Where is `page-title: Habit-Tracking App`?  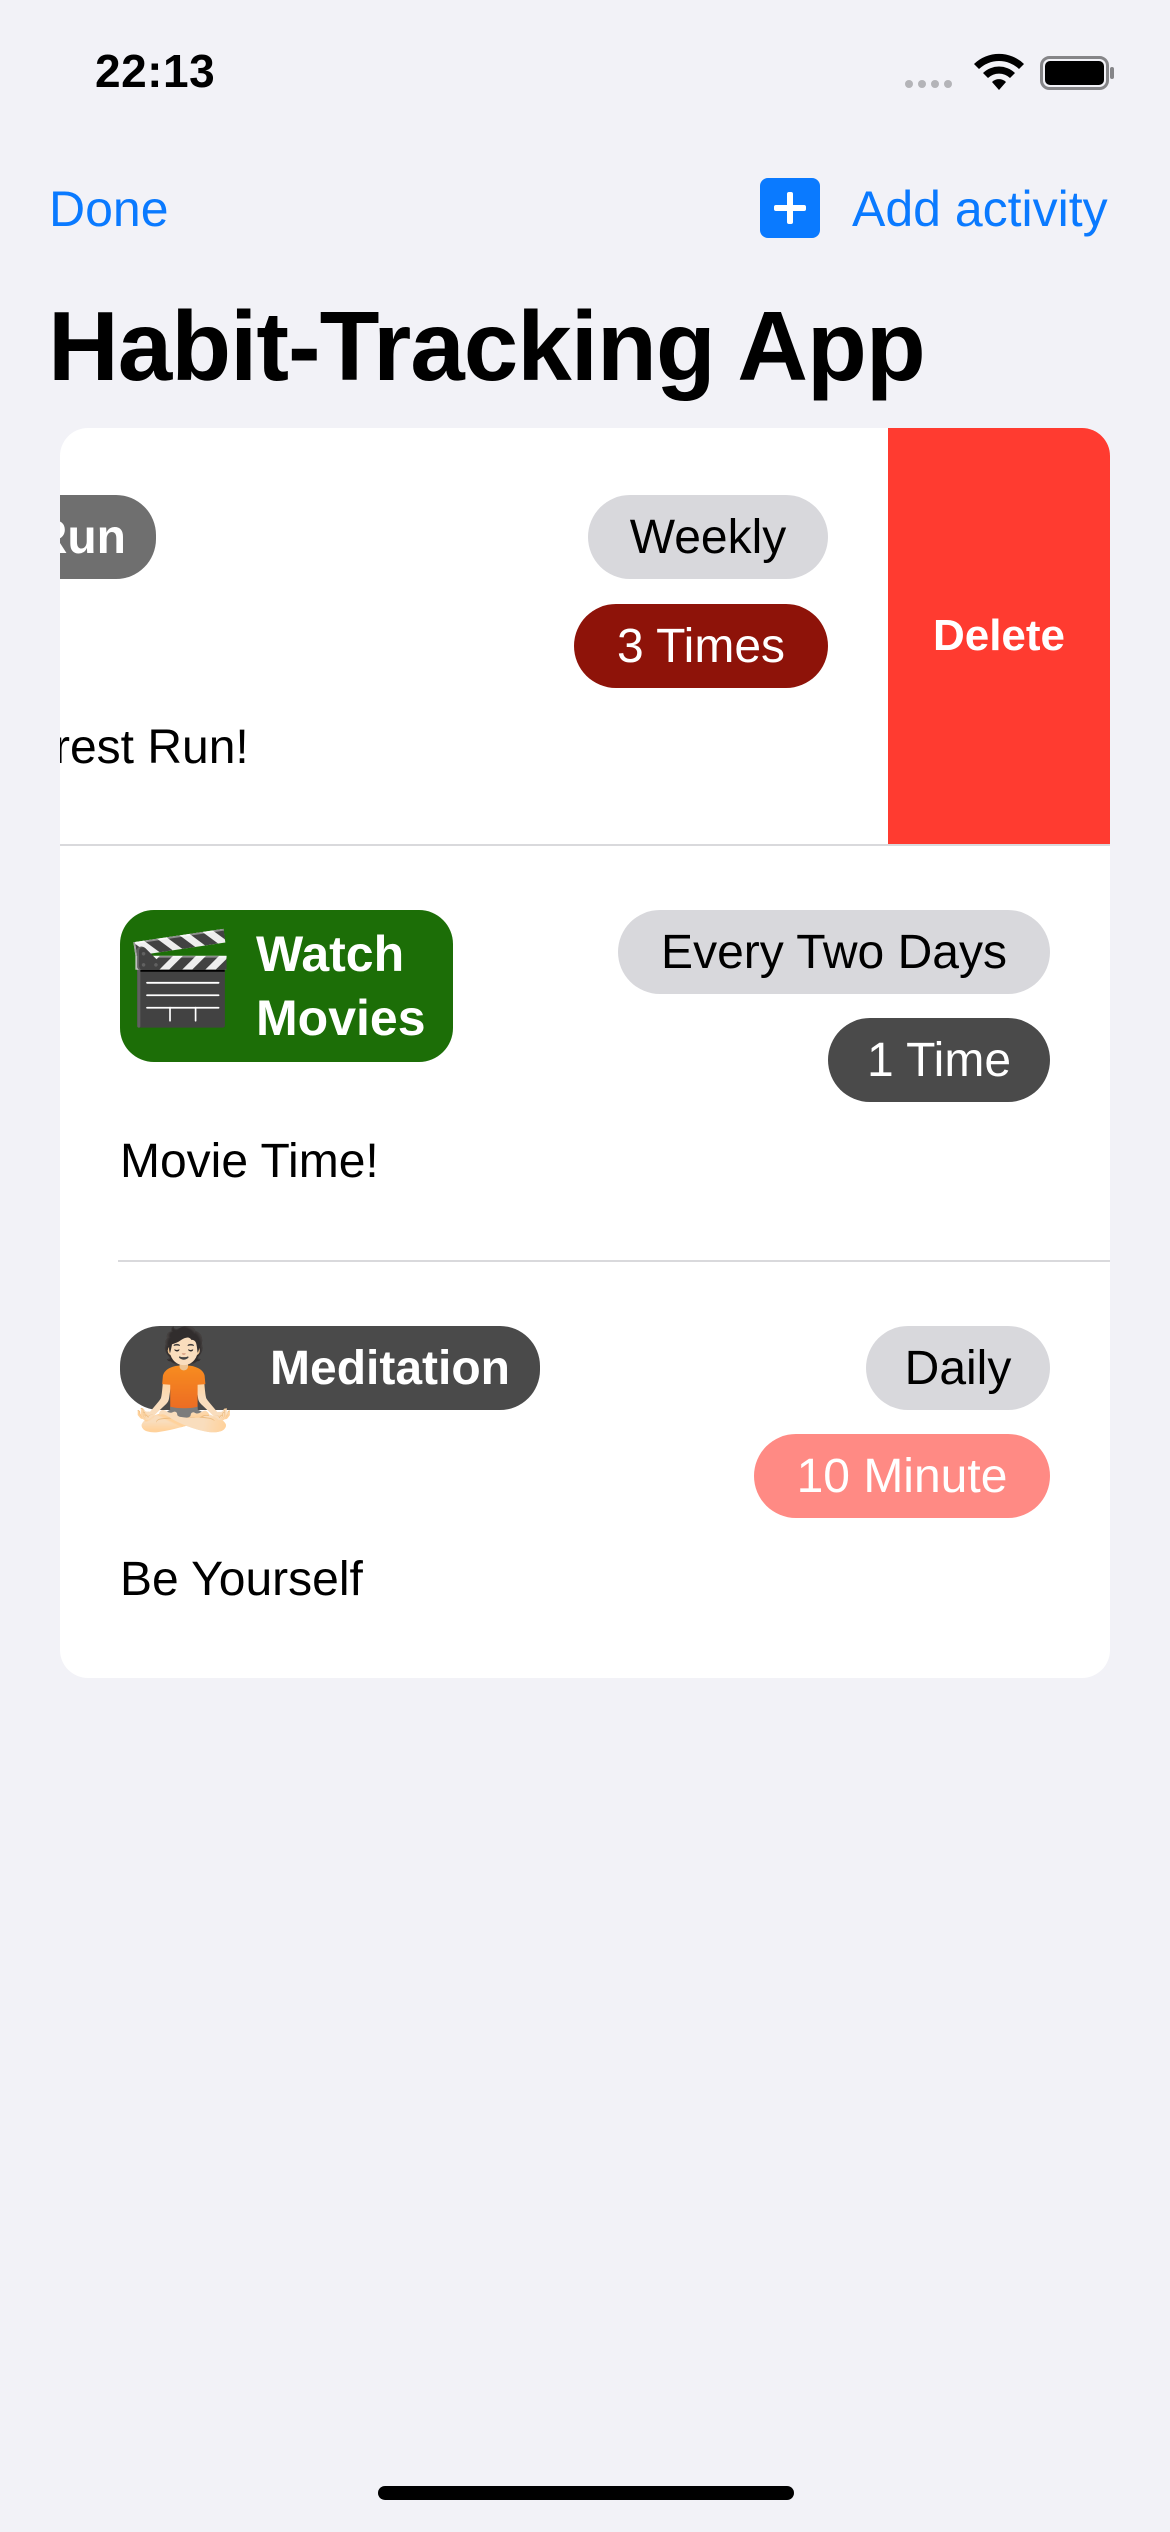
page-title: Habit-Tracking App is located at coordinates (487, 346).